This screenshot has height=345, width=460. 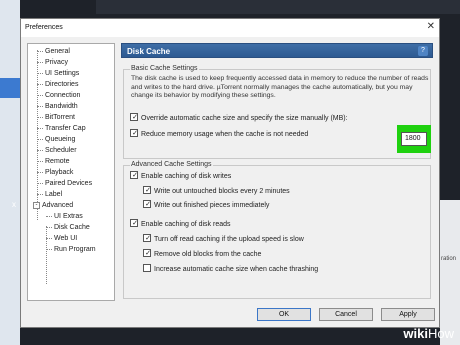 What do you see at coordinates (61, 128) in the screenshot?
I see `tree-item-transfer-cap: Transfer Cap` at bounding box center [61, 128].